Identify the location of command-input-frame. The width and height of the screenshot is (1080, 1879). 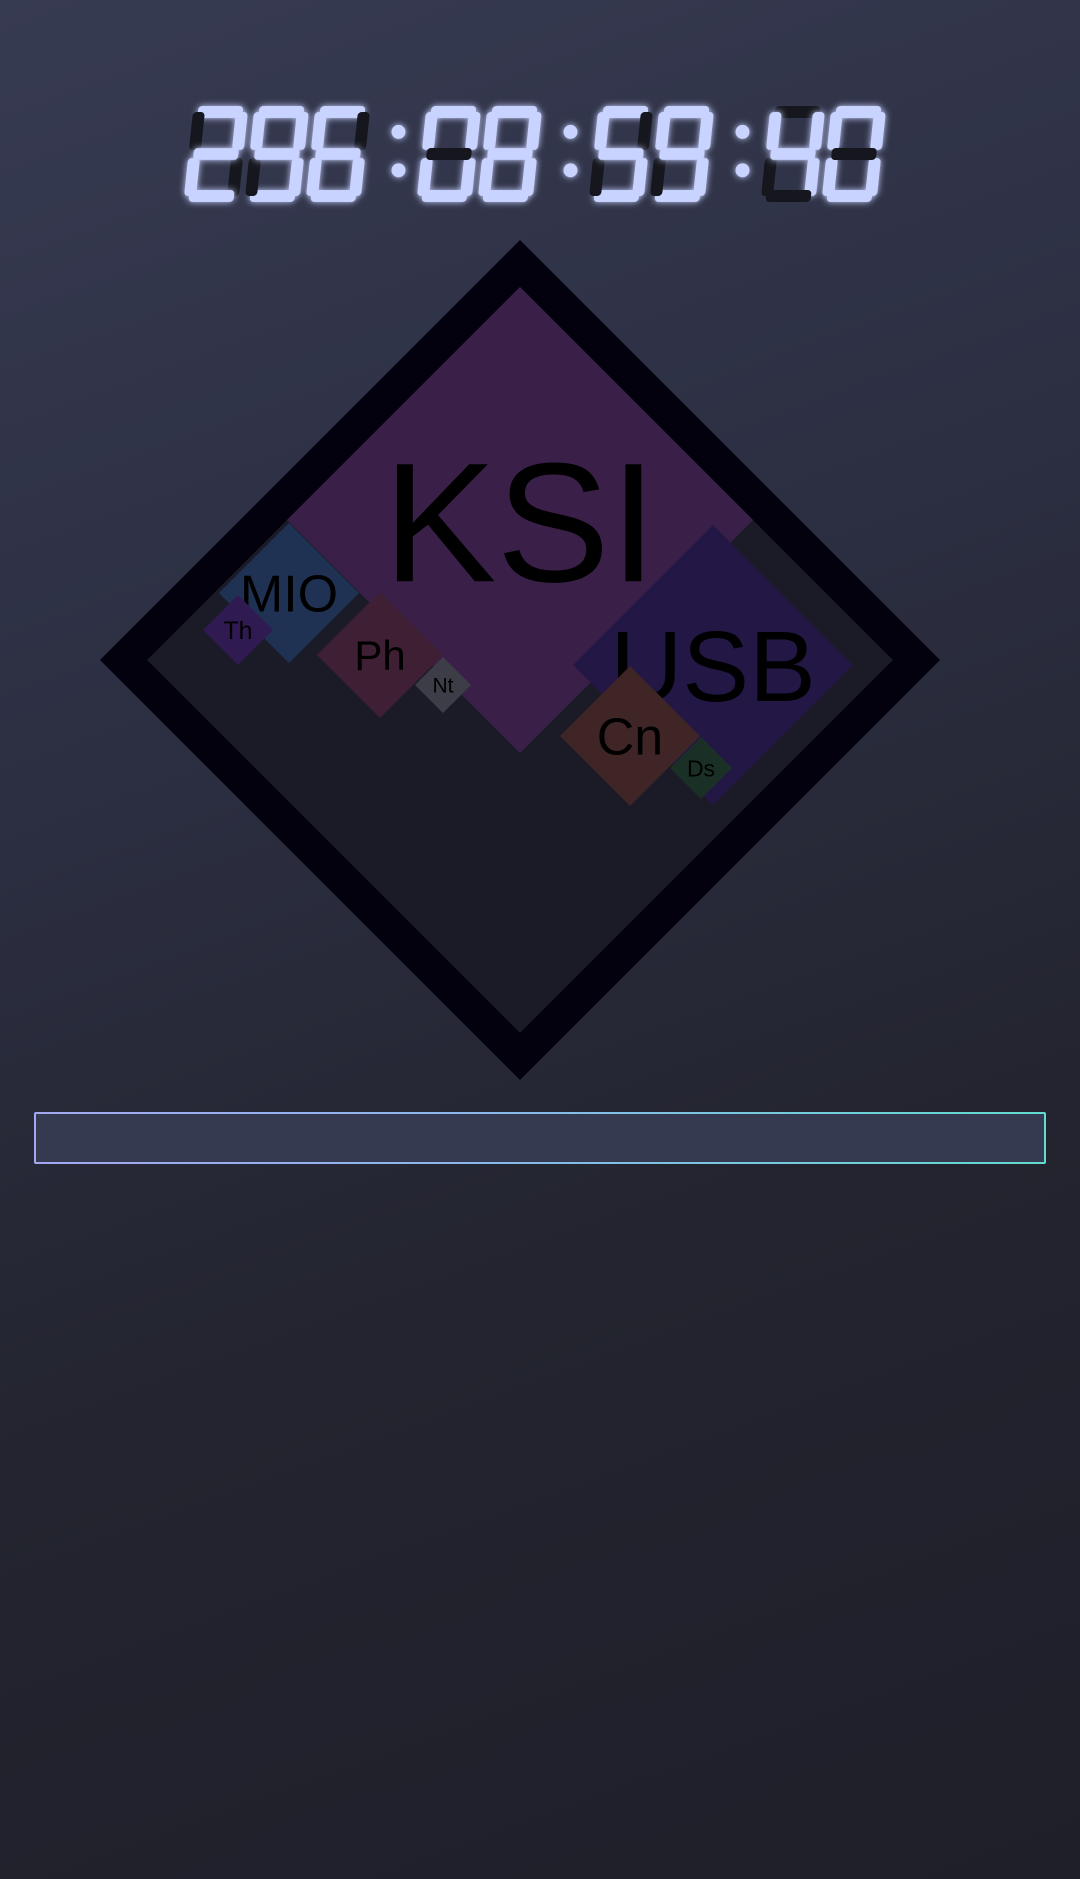
(540, 1138).